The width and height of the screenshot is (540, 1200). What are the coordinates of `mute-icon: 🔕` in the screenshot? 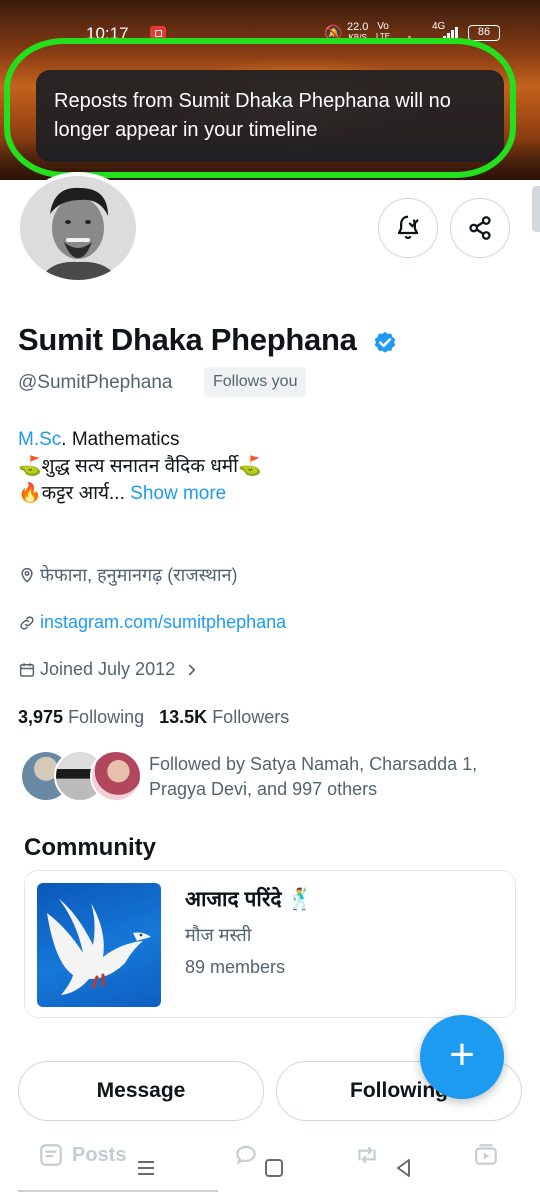 It's located at (333, 33).